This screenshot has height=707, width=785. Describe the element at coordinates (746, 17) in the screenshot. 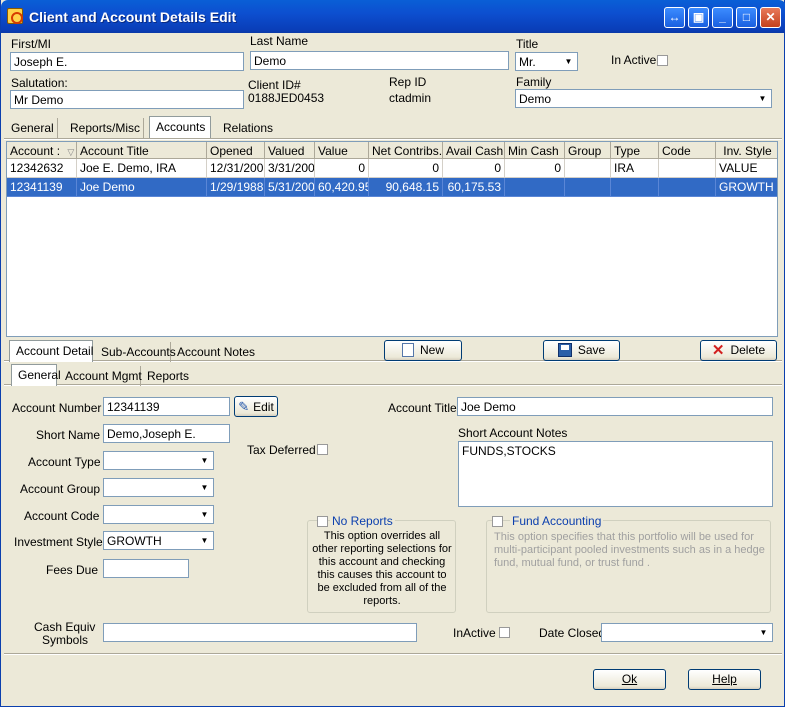

I see `maximize-icon: □` at that location.